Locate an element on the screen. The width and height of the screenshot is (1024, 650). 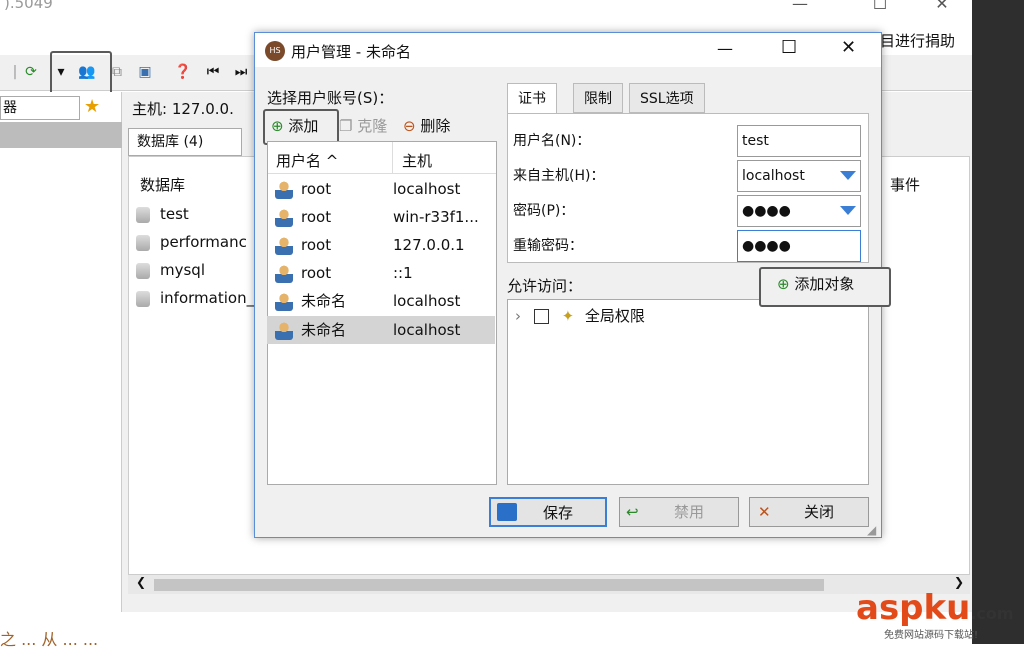
add-object-button: ⊕ 添加对象 is located at coordinates (815, 283).